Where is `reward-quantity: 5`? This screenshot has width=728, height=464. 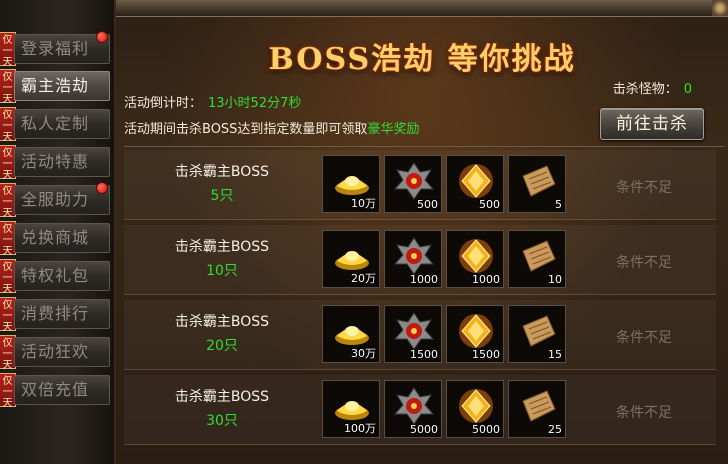
reward-quantity: 5 is located at coordinates (558, 204).